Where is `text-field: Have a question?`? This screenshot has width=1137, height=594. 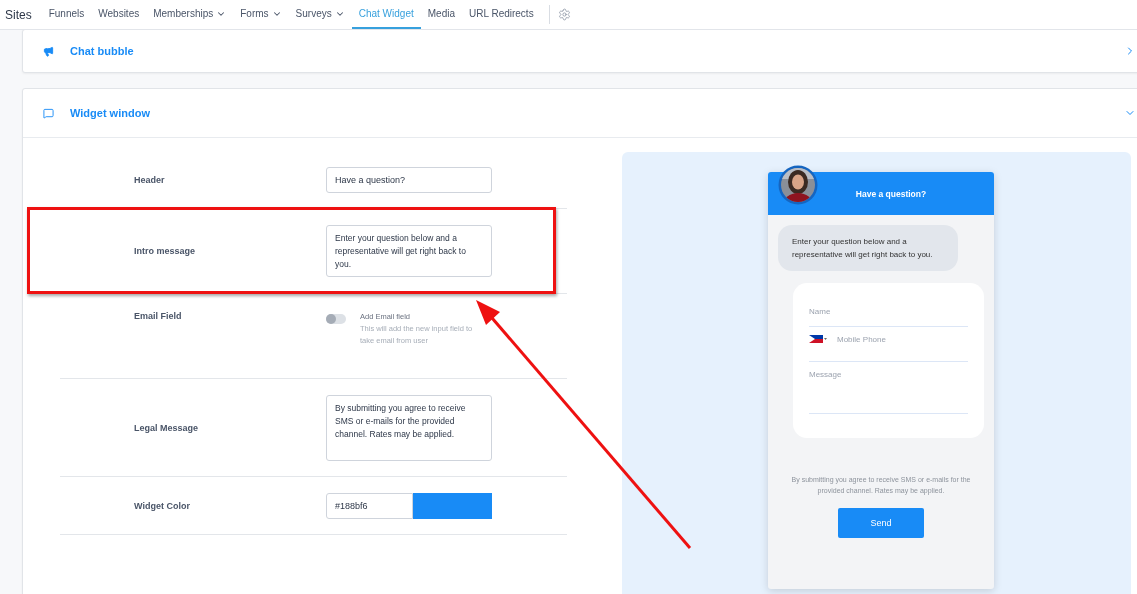
text-field: Have a question? is located at coordinates (409, 180).